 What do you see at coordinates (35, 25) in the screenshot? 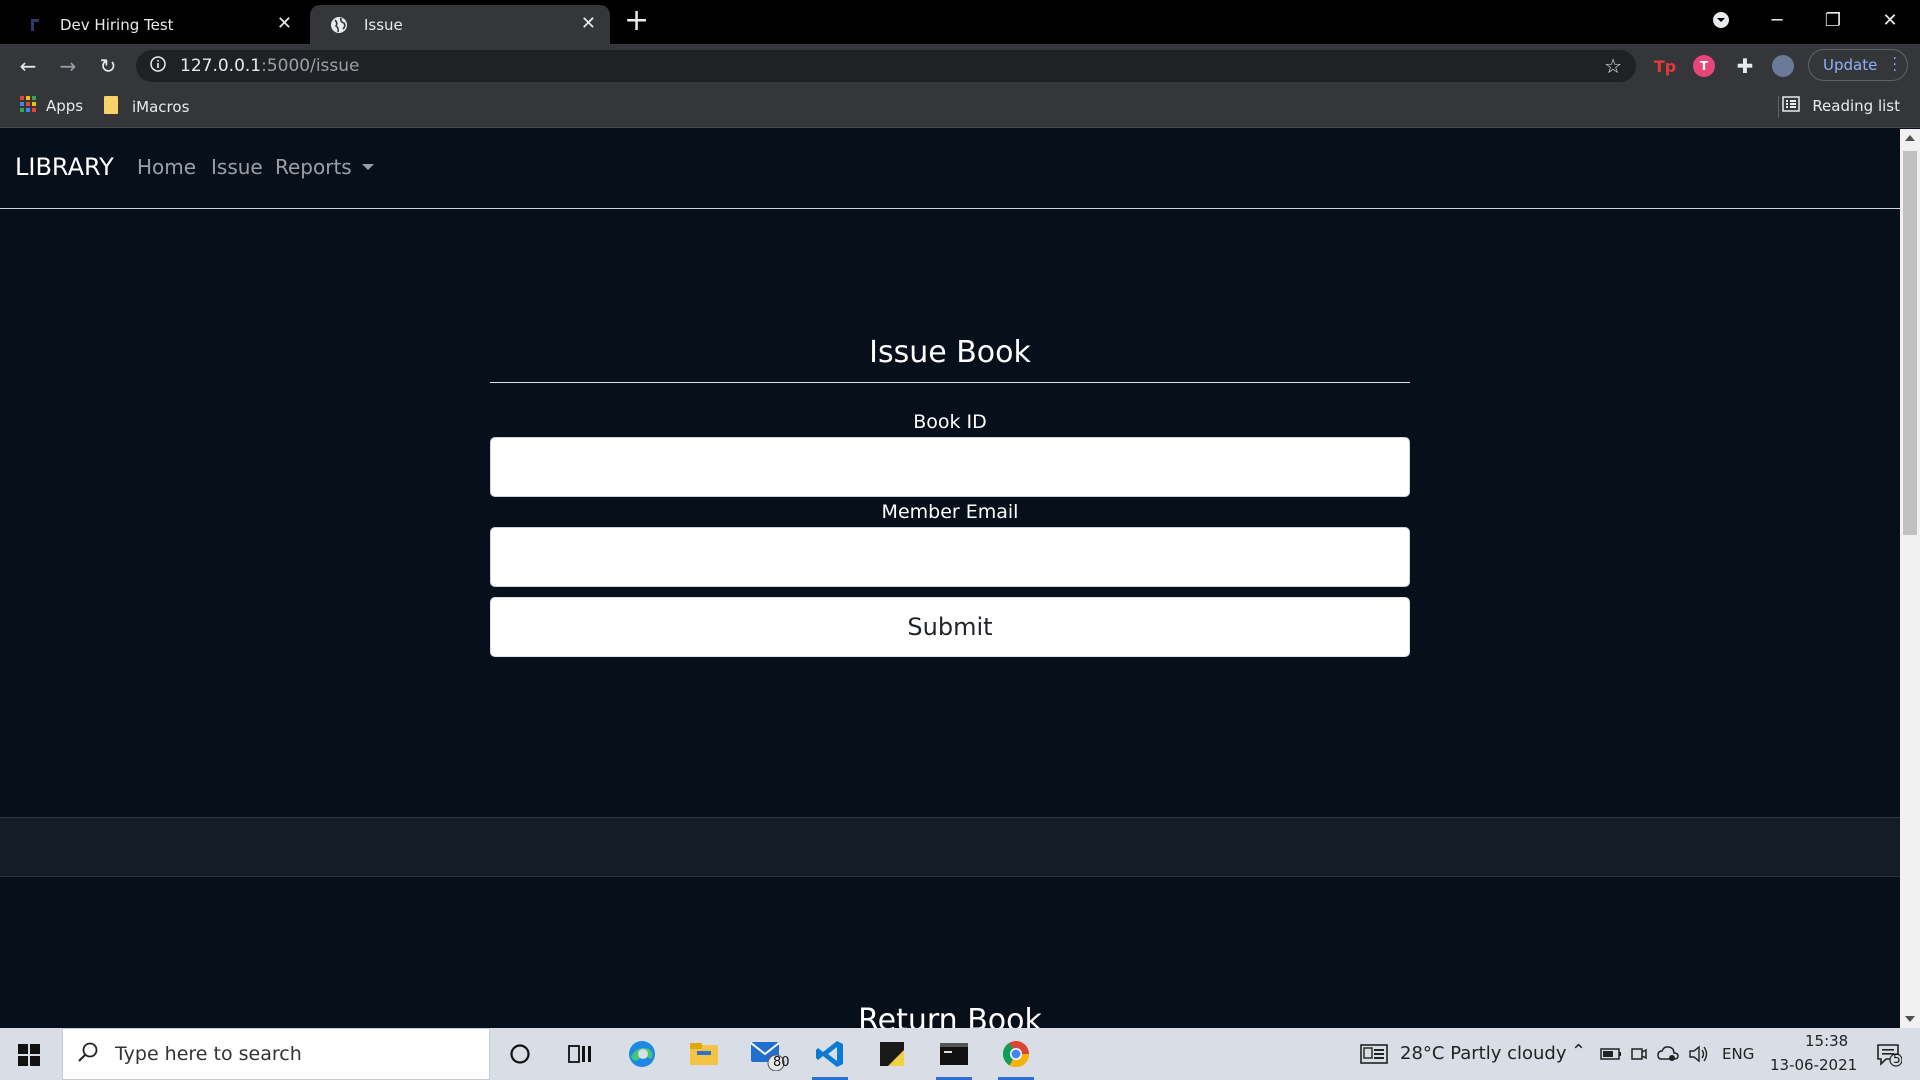
I see `dev-favicon-icon` at bounding box center [35, 25].